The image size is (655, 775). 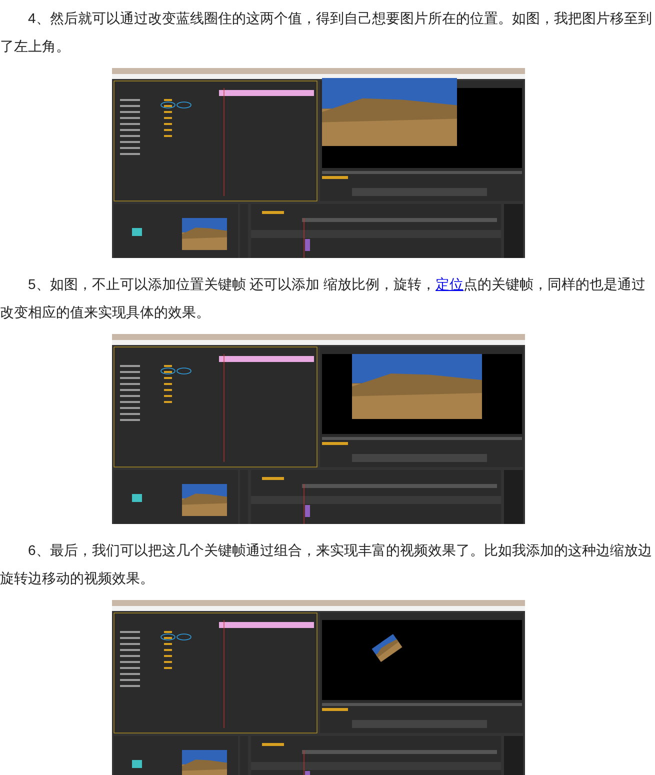 What do you see at coordinates (323, 298) in the screenshot?
I see `paragraph: 5、如图，不止可以添加位置关键帧 还可以添加 缩放比例，旋转，定位点的关键帧，同样的也是通过改变相应的值来实现具体的效果。` at bounding box center [323, 298].